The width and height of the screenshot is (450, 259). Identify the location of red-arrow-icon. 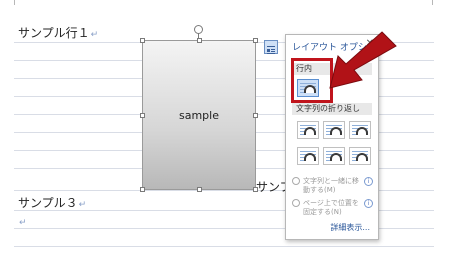
(363, 60).